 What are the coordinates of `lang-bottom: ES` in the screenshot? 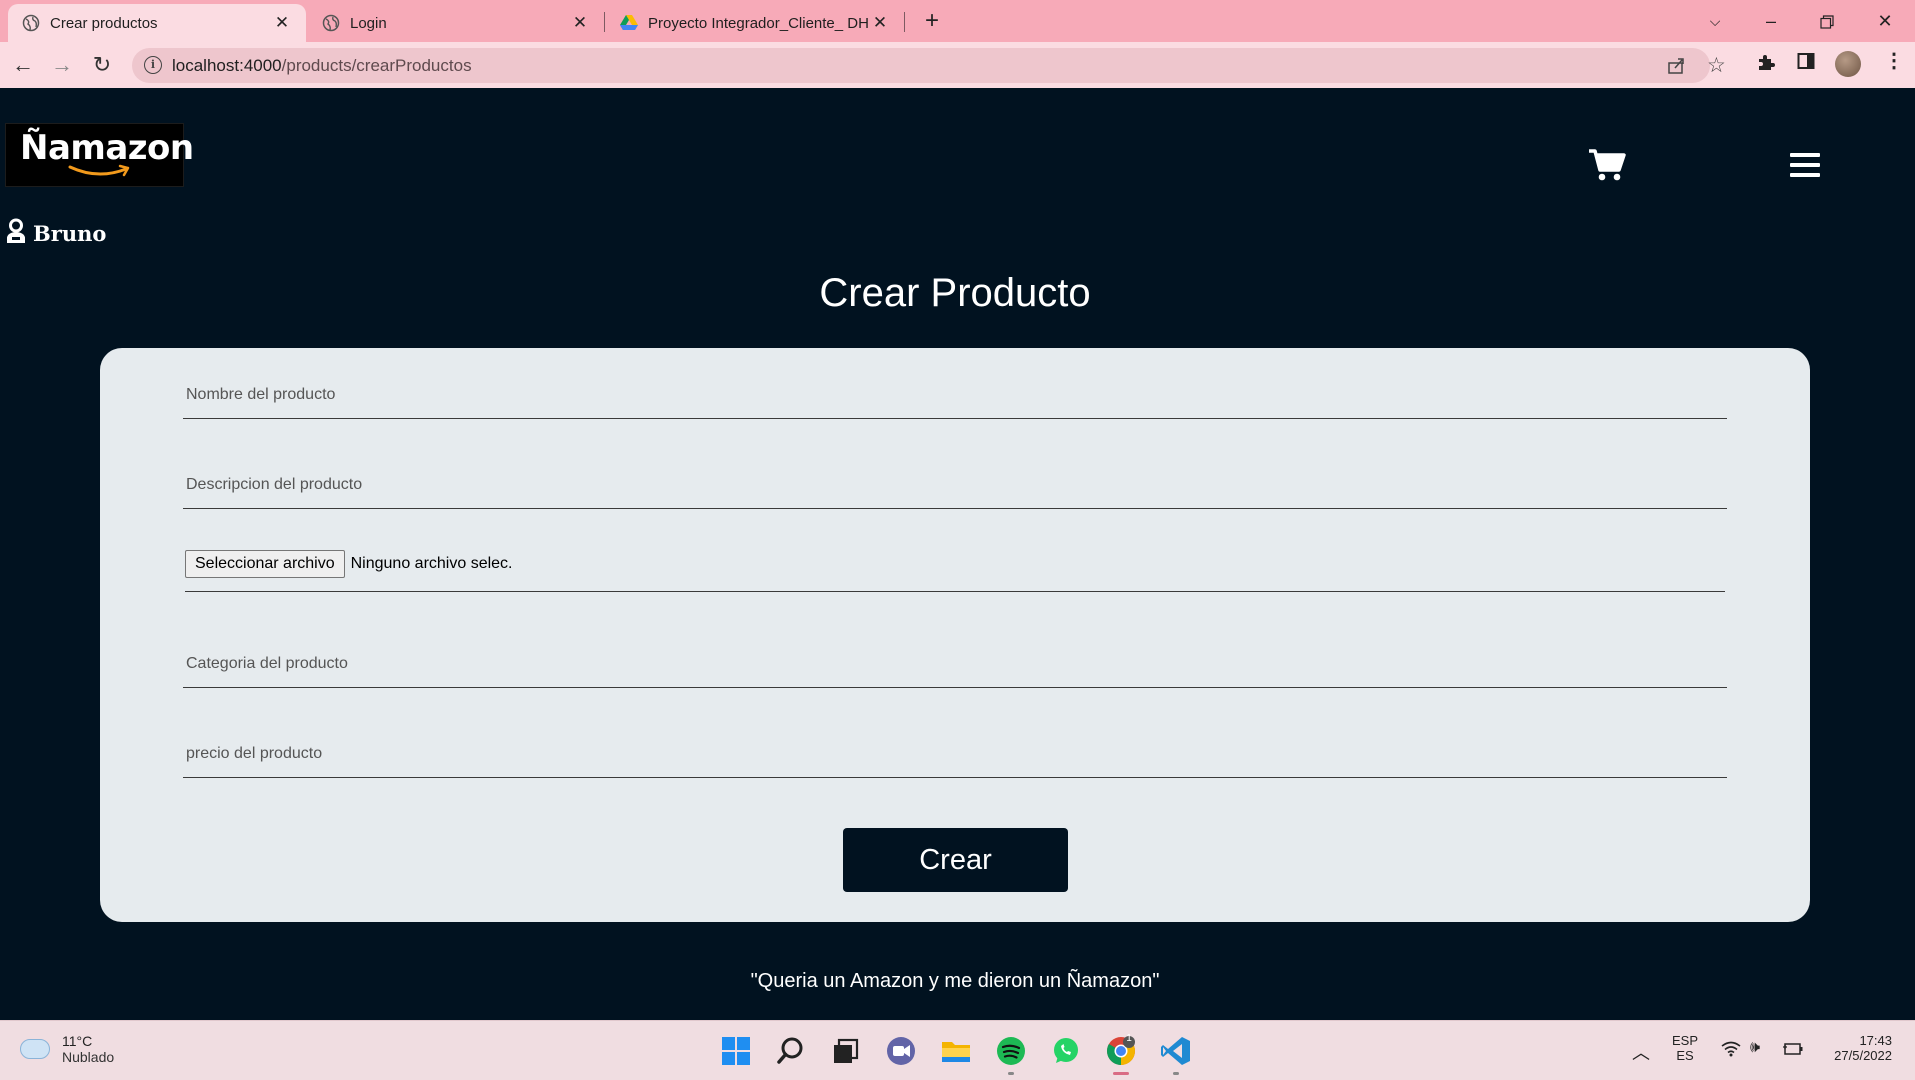 It's located at (1685, 1055).